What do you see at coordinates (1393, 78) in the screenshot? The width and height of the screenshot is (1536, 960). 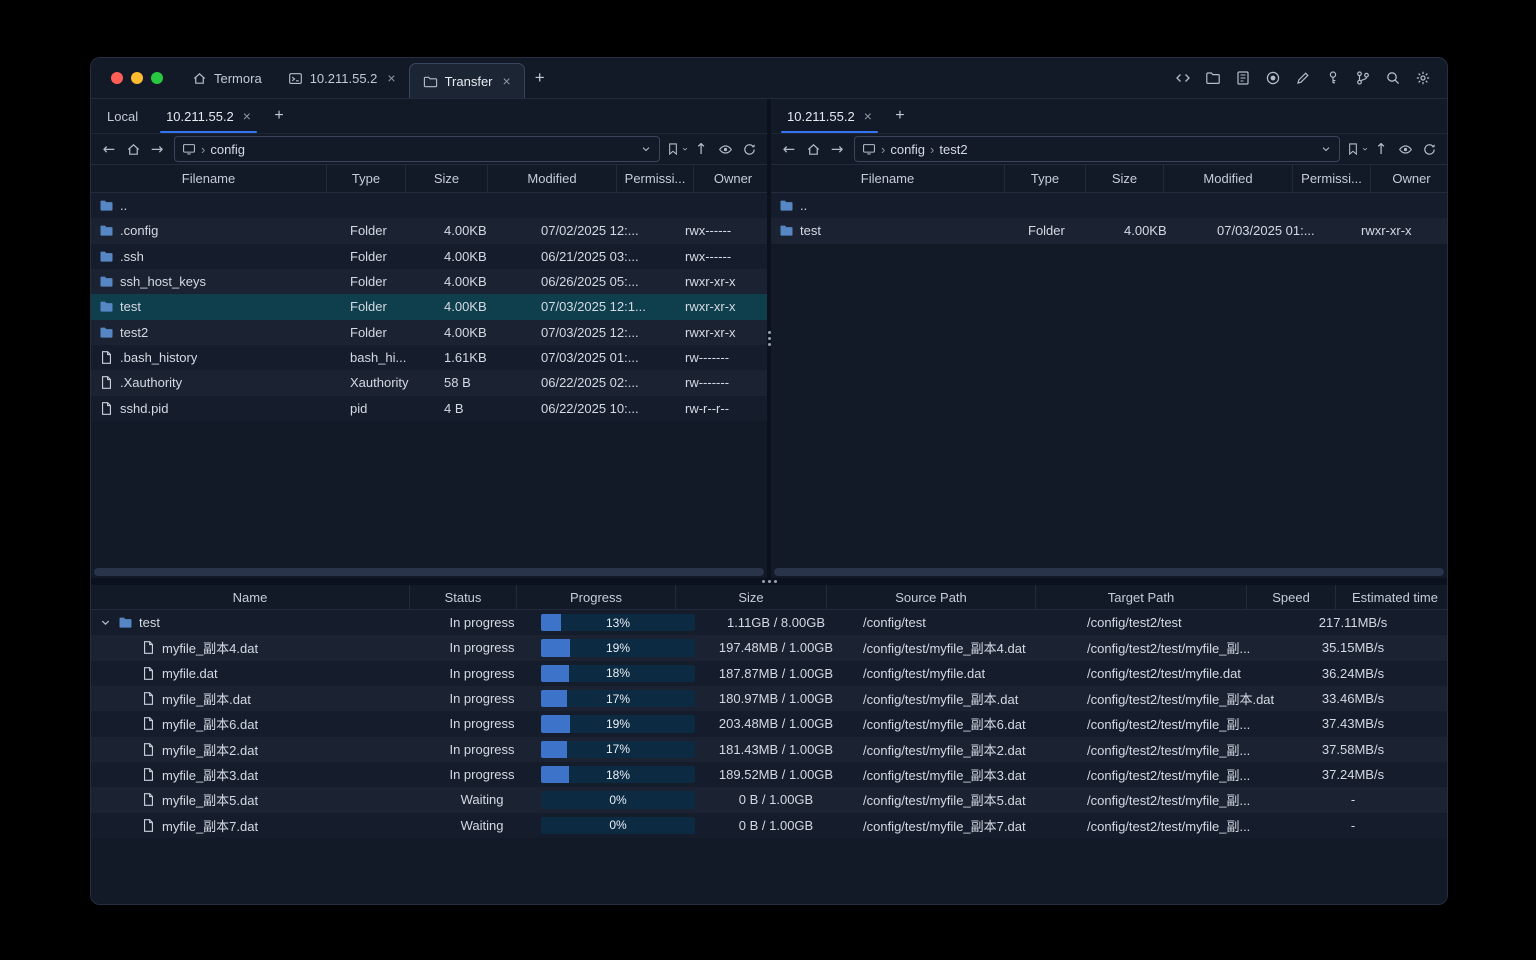 I see `search-button` at bounding box center [1393, 78].